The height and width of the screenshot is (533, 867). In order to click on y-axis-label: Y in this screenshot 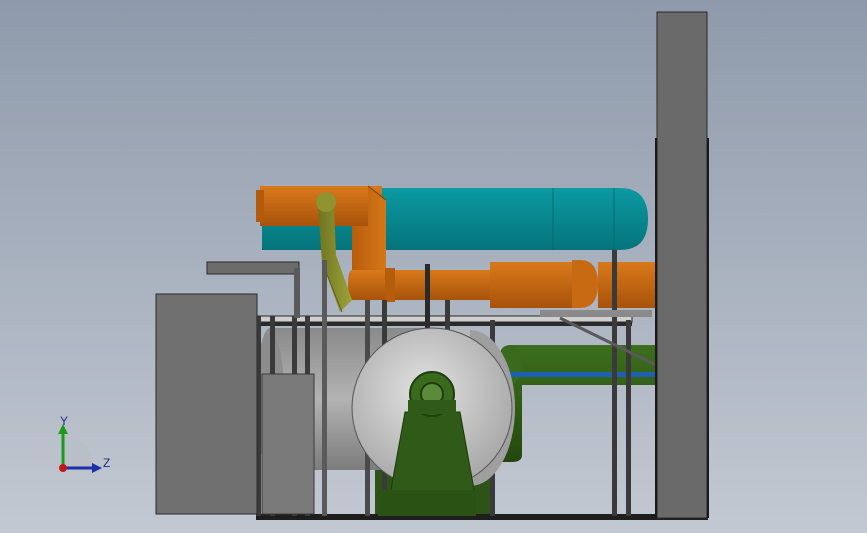, I will do `click(64, 421)`.